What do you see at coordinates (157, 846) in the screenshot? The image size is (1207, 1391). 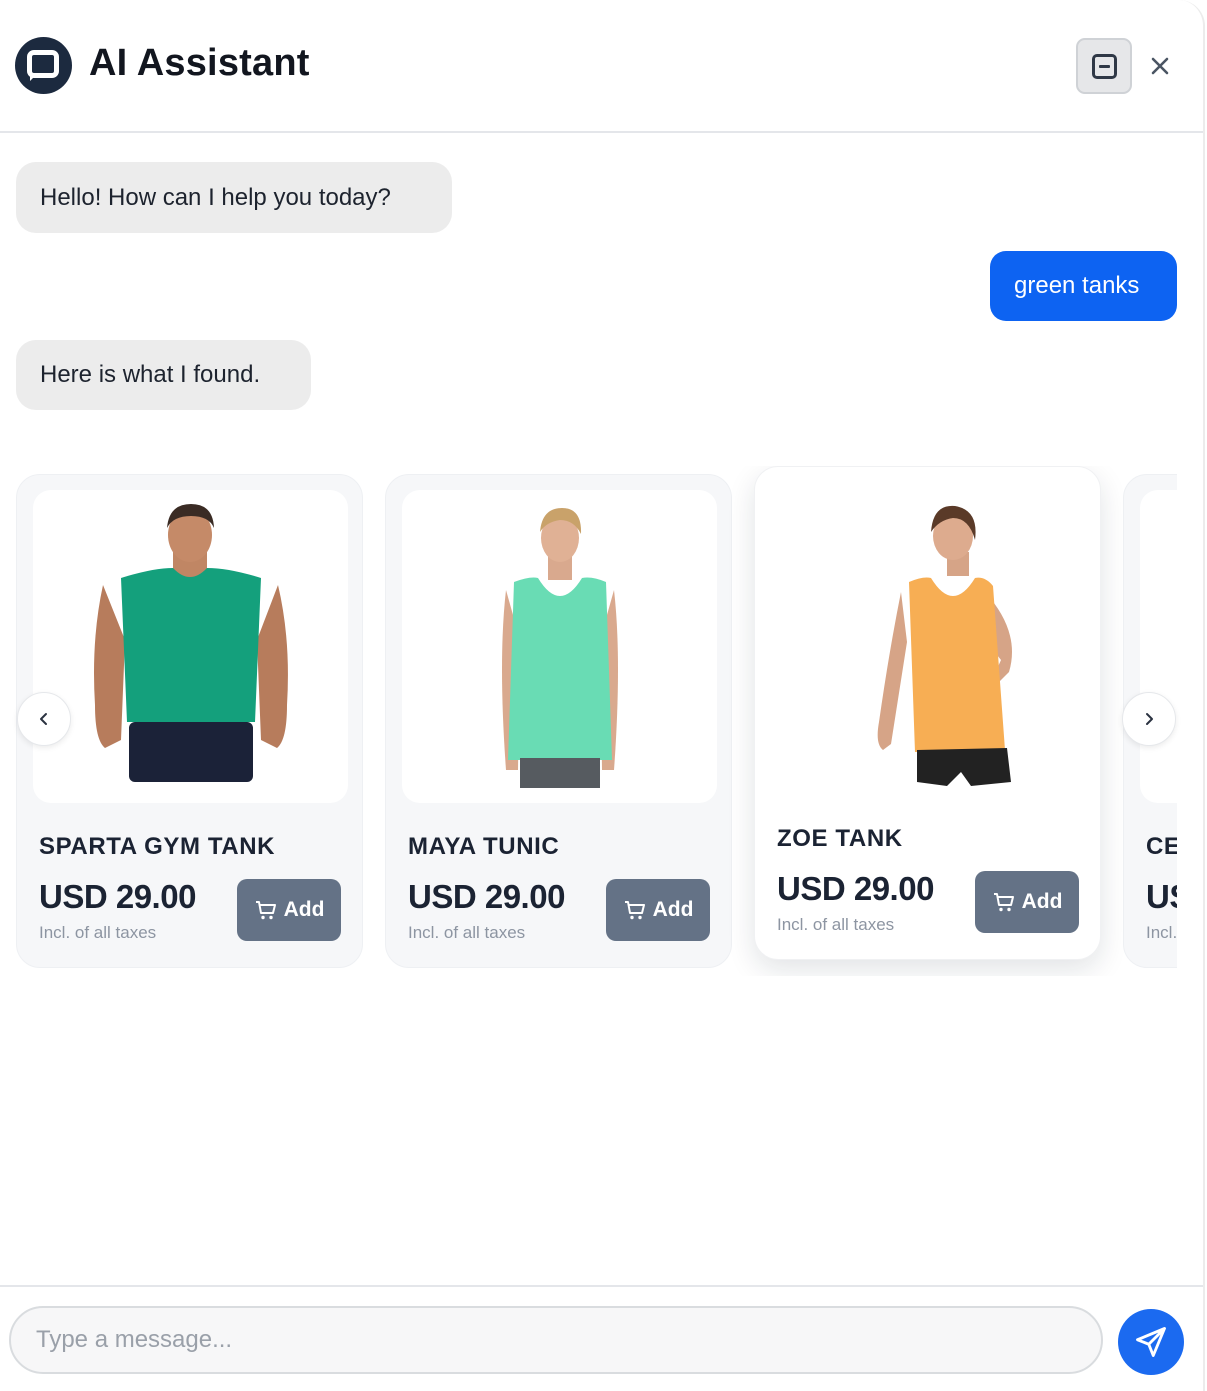 I see `product-name: SPARTA GYM TANK` at bounding box center [157, 846].